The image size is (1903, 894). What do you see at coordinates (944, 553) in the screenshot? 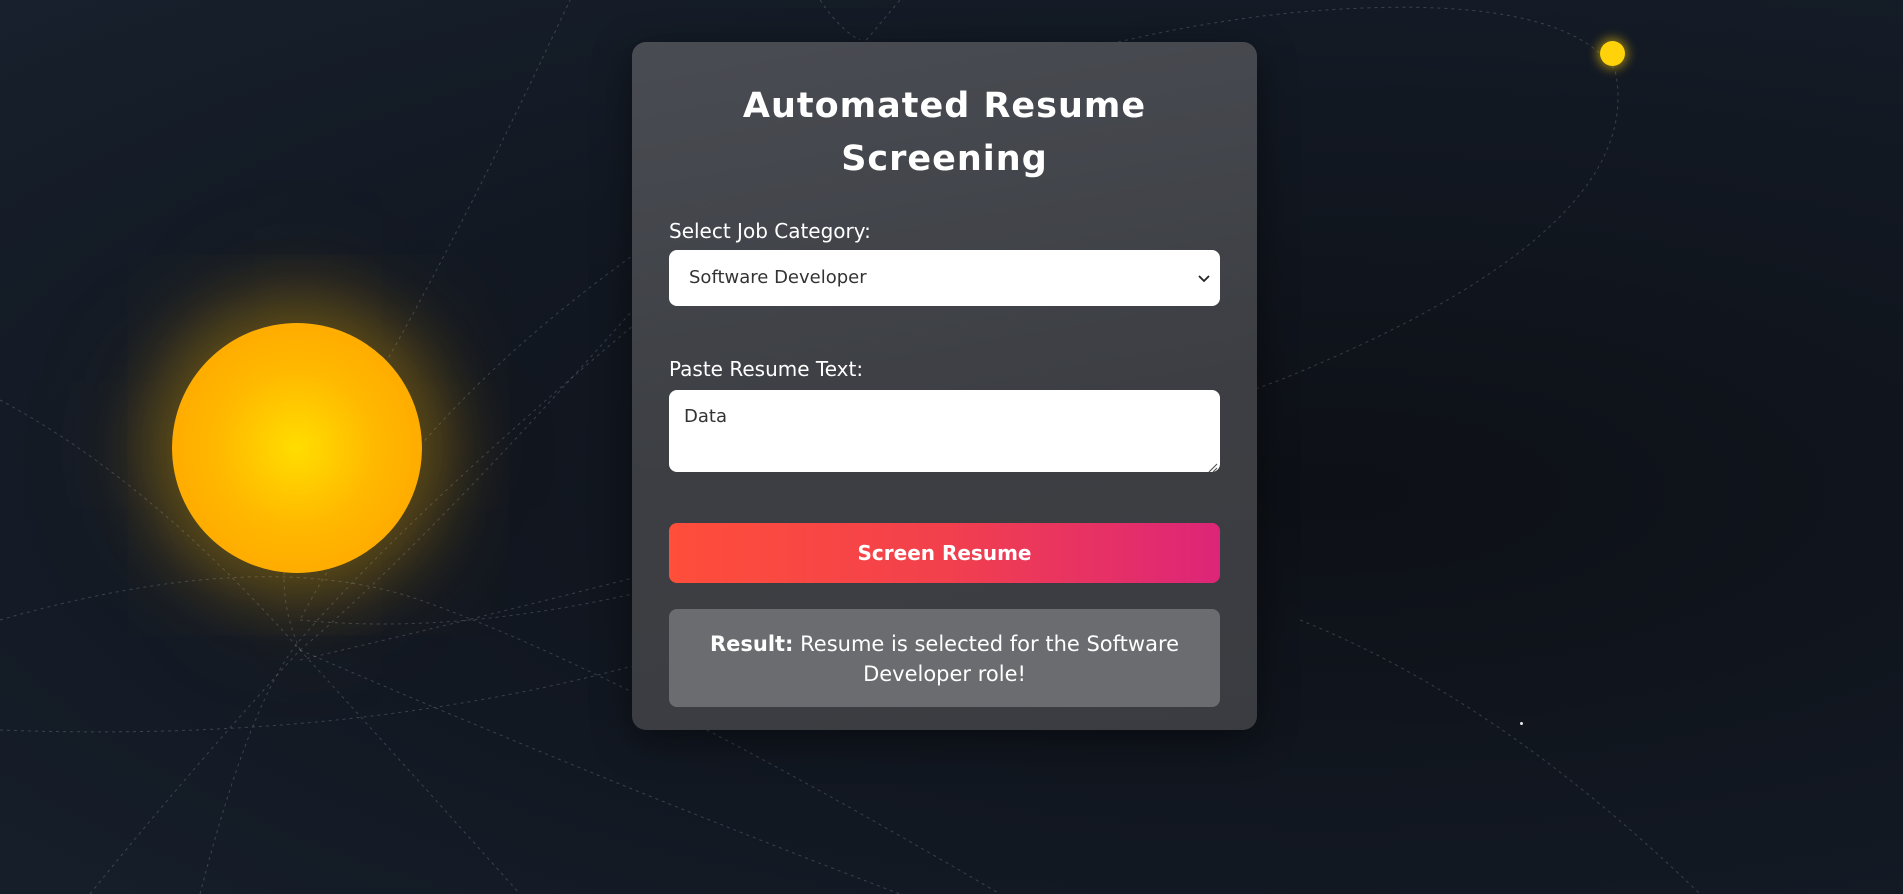
I see `screen-resume-button: Screen Resume` at bounding box center [944, 553].